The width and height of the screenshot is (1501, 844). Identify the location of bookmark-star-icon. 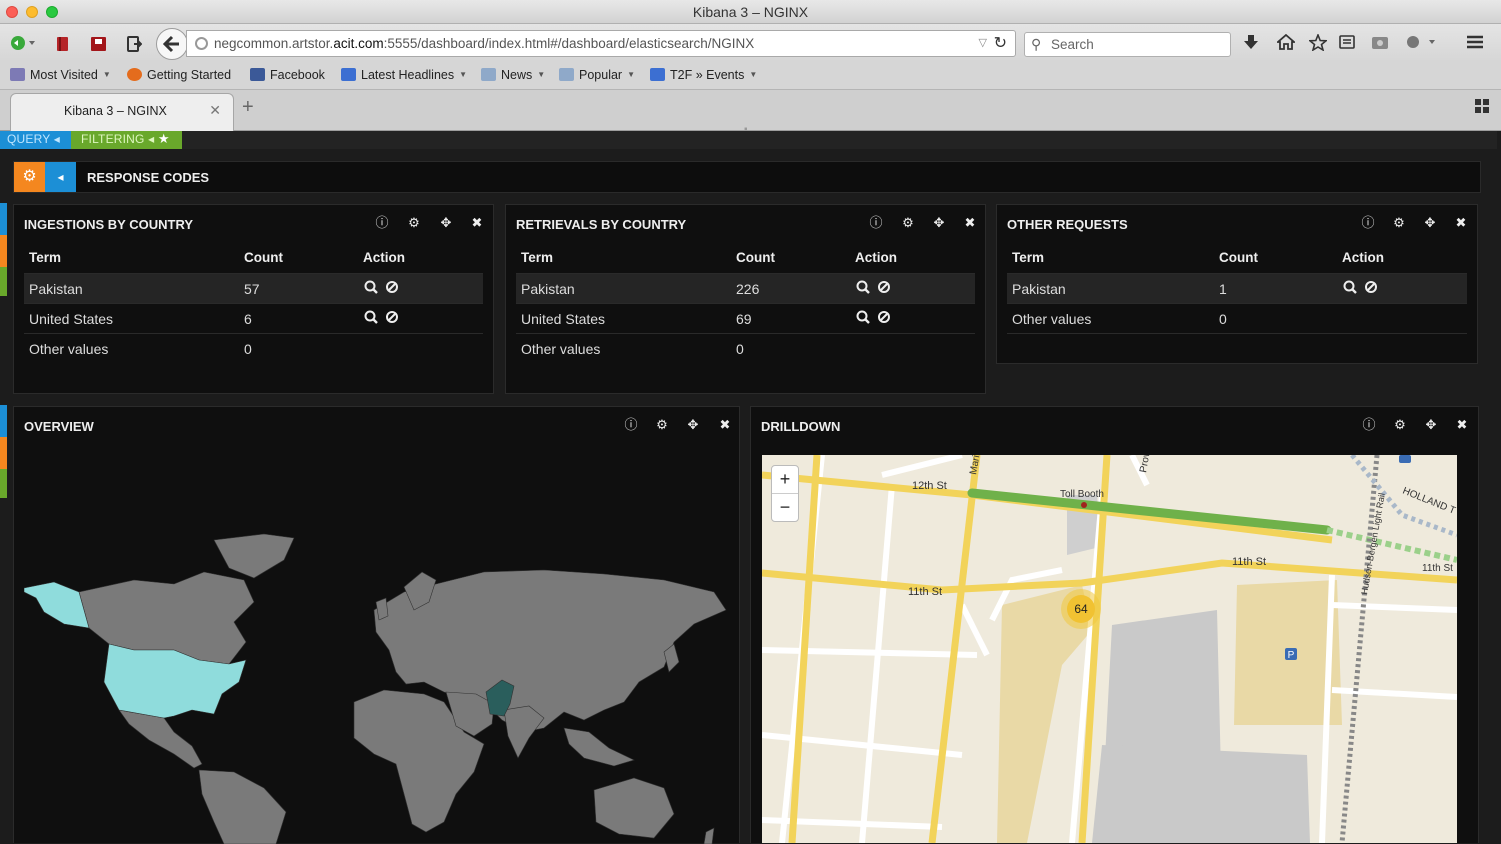
(1318, 44).